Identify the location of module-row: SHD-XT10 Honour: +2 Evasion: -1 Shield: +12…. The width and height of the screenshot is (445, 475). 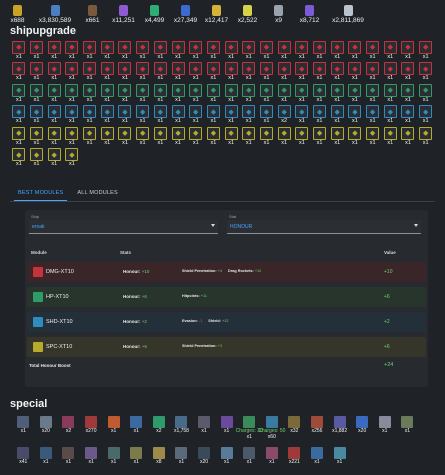
(226, 322).